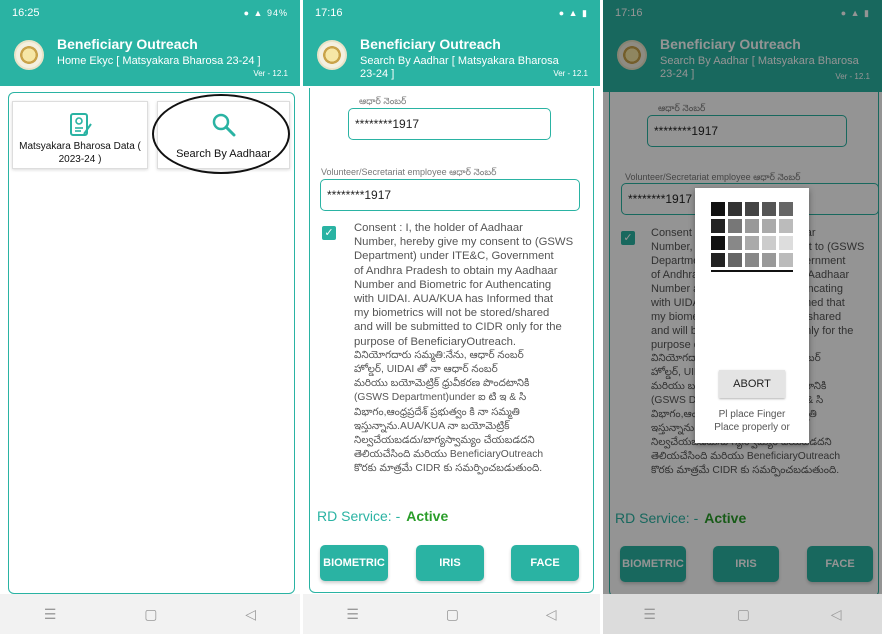 The image size is (882, 634). I want to click on status-icons: ● ▲ 94%, so click(265, 13).